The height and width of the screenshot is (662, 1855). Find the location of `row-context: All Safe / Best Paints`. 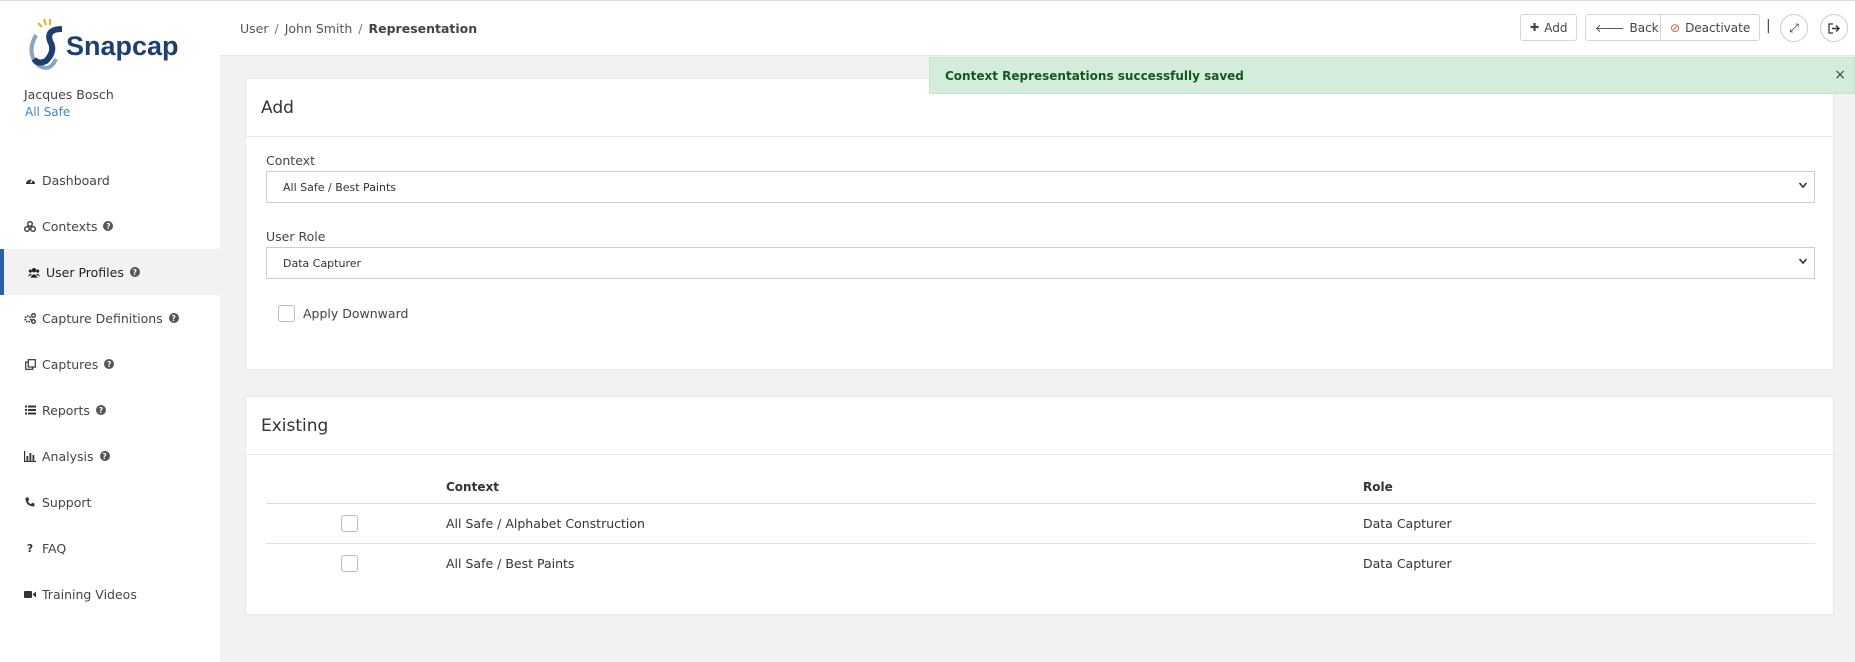

row-context: All Safe / Best Paints is located at coordinates (510, 563).